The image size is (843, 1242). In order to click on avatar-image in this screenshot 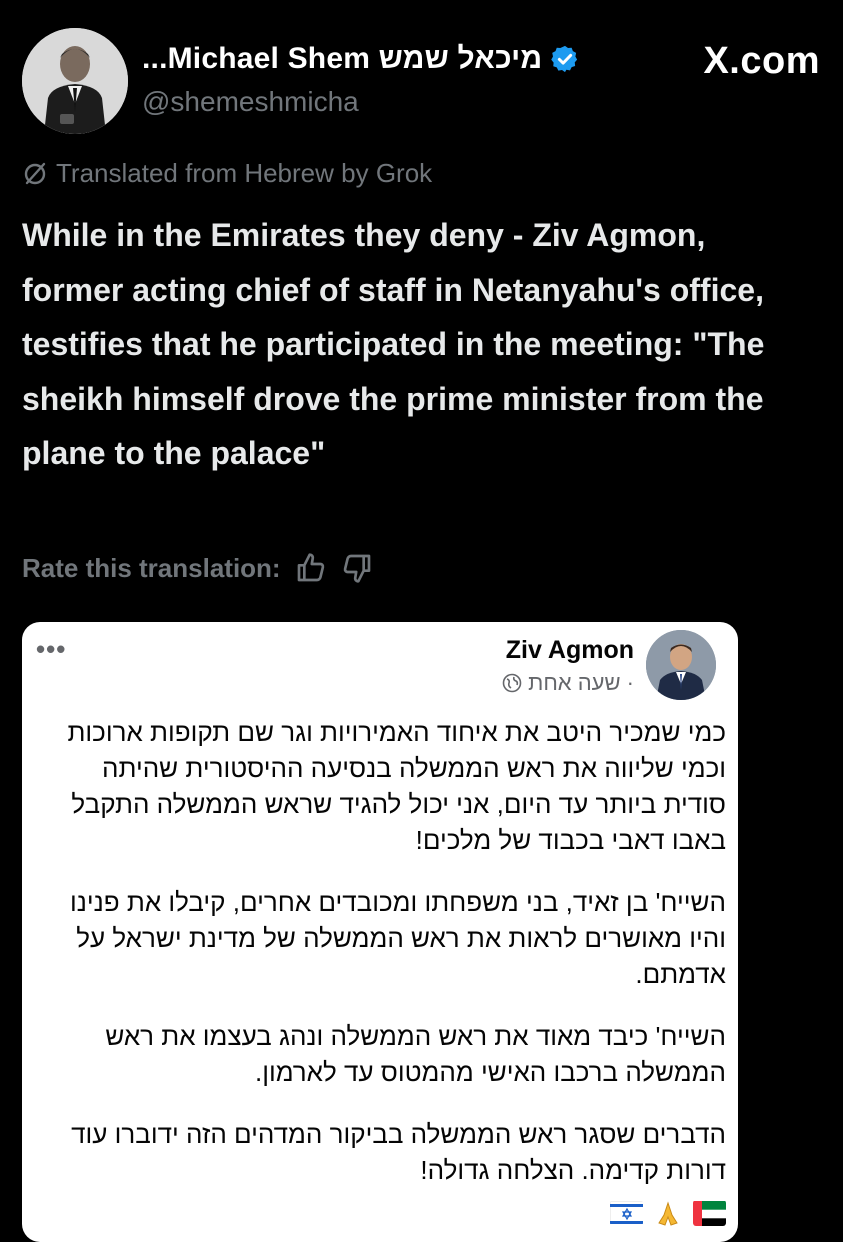, I will do `click(75, 81)`.